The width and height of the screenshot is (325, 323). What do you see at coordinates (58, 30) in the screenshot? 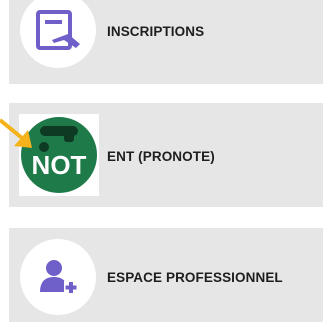
I see `form-edit-icon` at bounding box center [58, 30].